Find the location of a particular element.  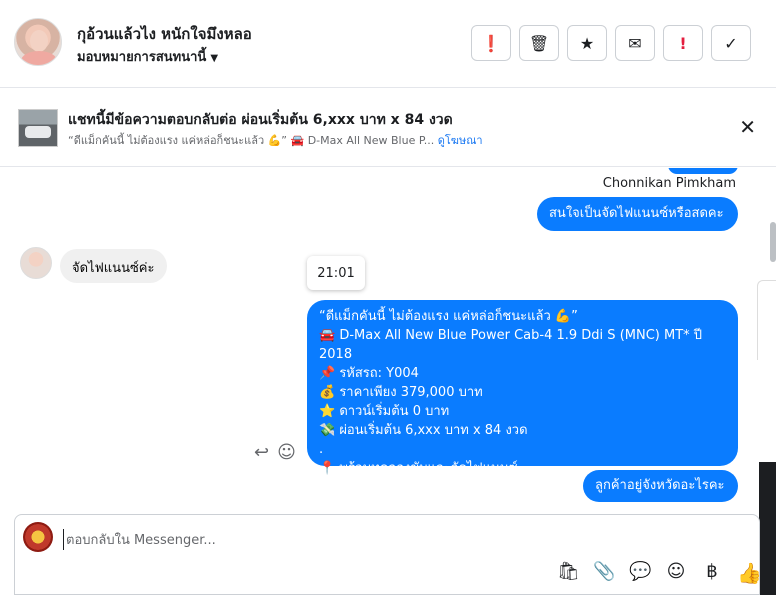

attach-icon: 📎 is located at coordinates (604, 573).